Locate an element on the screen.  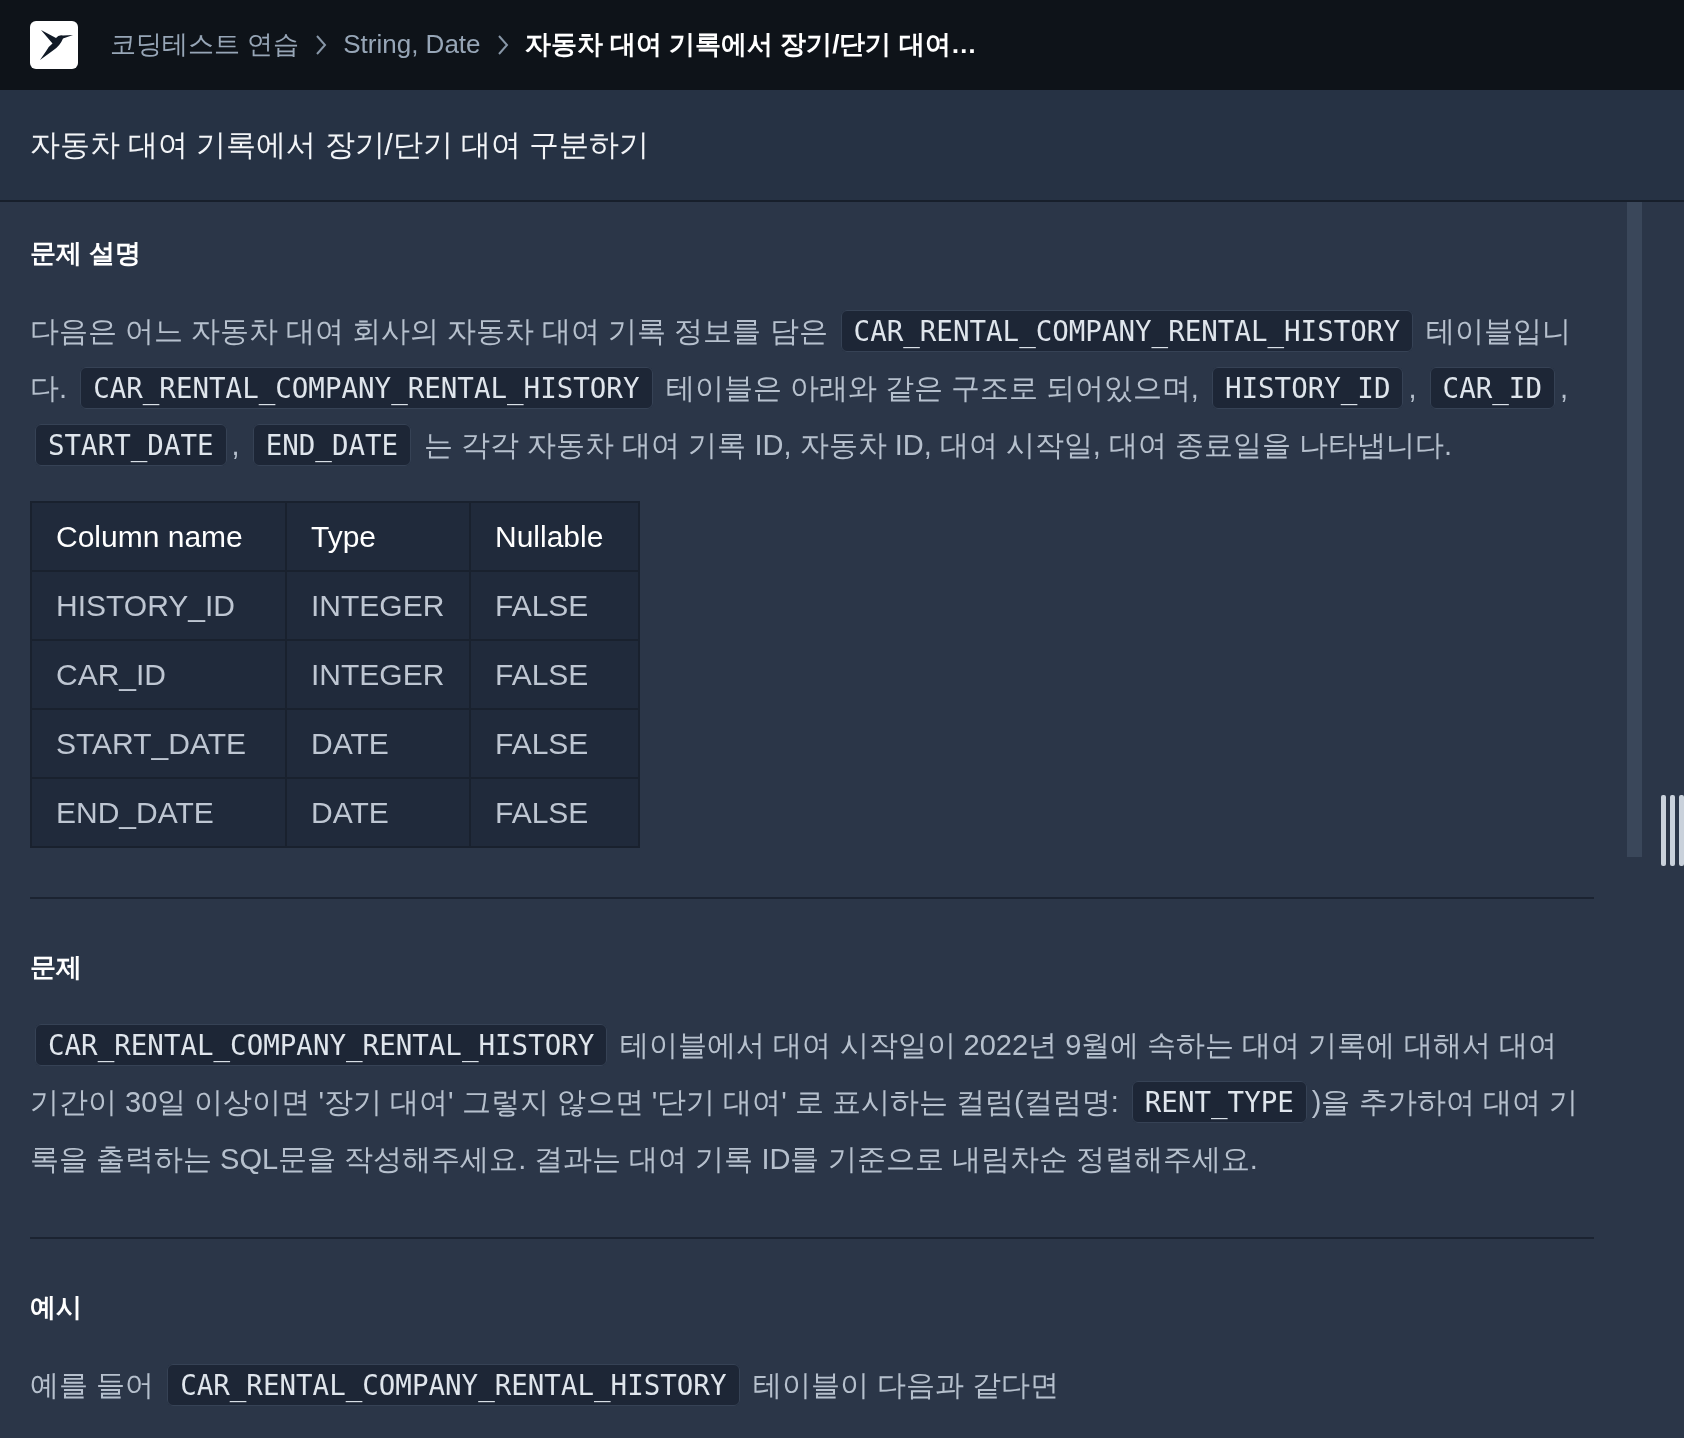
breadcrumb-link: 코딩테스트 연습 is located at coordinates (205, 45).